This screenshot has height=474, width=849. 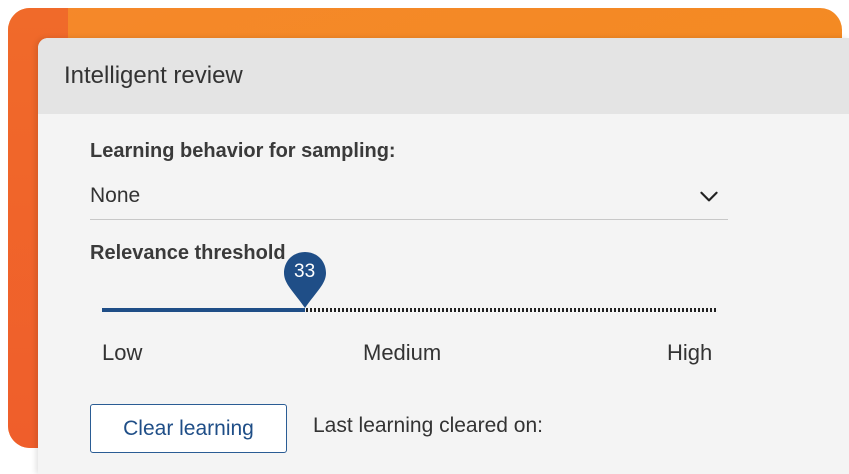 I want to click on slider-thumb: 33, so click(x=305, y=280).